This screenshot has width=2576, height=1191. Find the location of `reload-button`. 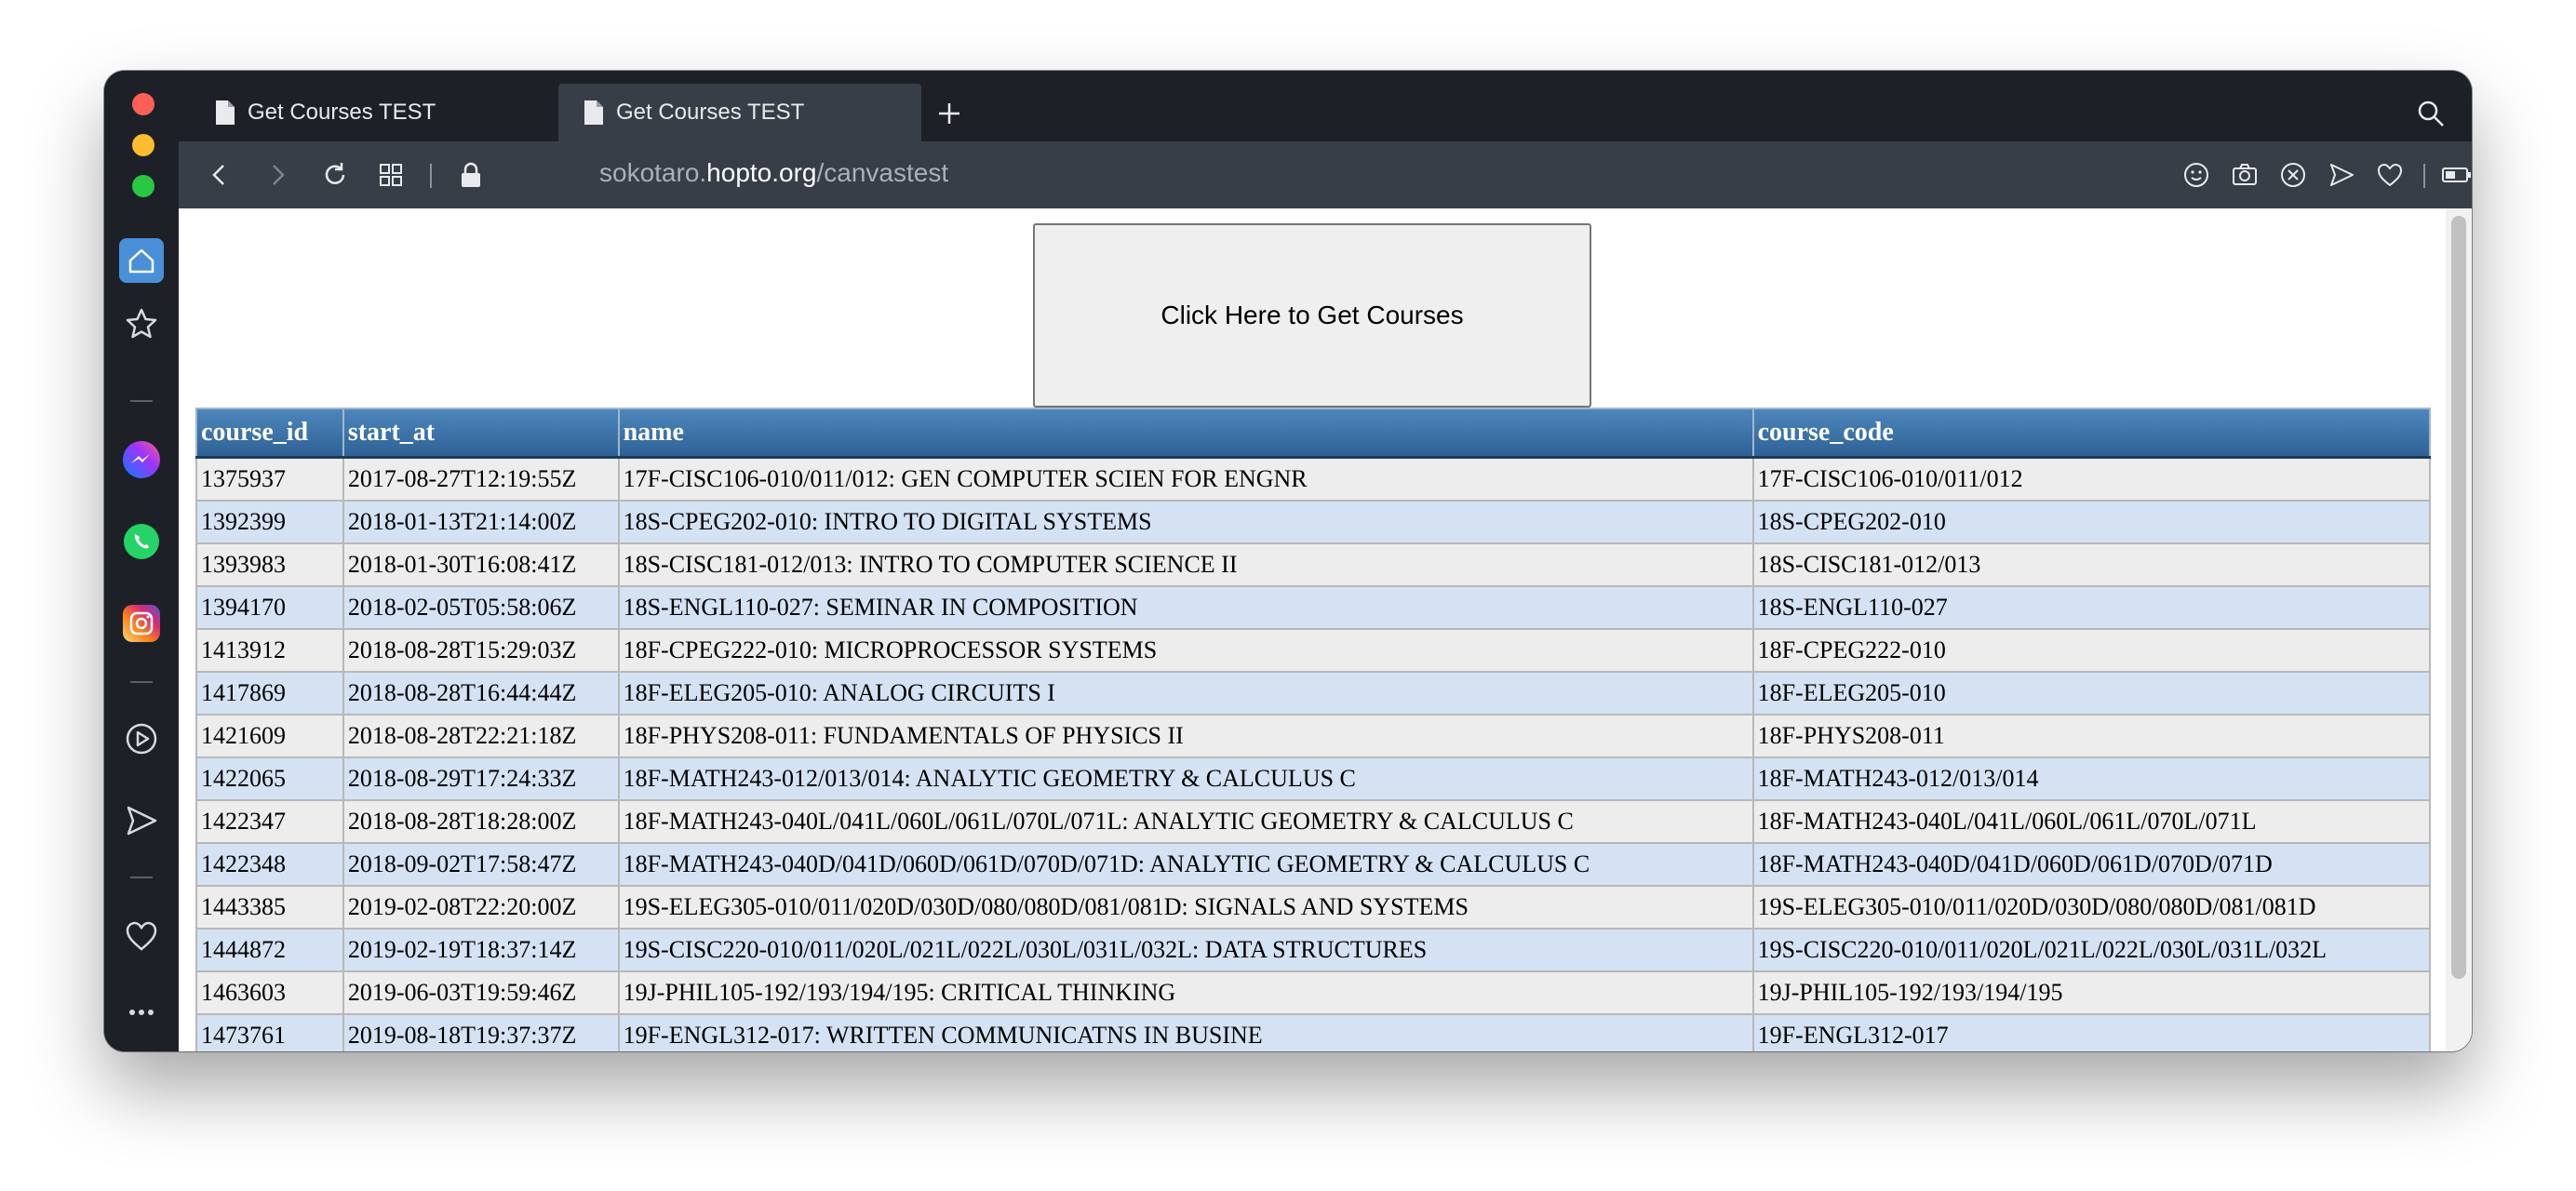

reload-button is located at coordinates (335, 174).